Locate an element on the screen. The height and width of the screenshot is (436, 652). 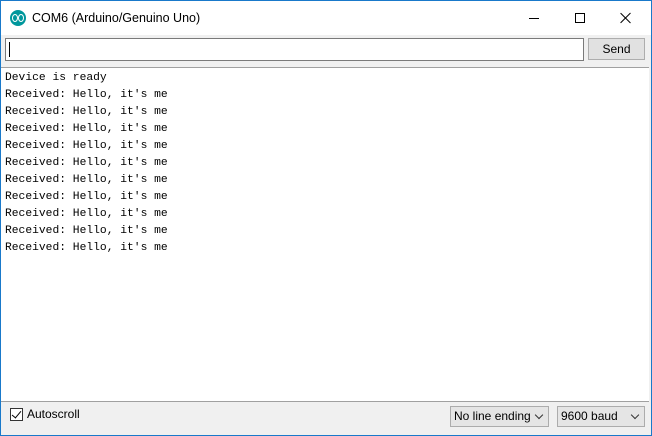
line-ending-select: No line ending is located at coordinates (499, 416).